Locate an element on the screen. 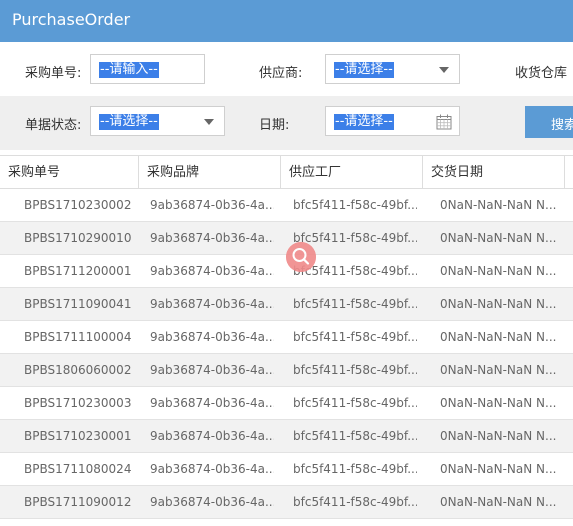  title-bar: PurchaseOrder is located at coordinates (286, 21).